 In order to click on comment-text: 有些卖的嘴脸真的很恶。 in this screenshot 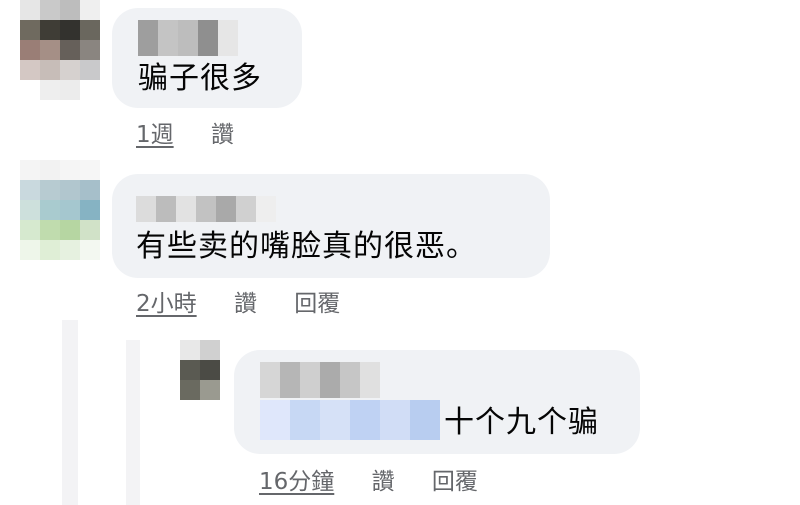, I will do `click(306, 246)`.